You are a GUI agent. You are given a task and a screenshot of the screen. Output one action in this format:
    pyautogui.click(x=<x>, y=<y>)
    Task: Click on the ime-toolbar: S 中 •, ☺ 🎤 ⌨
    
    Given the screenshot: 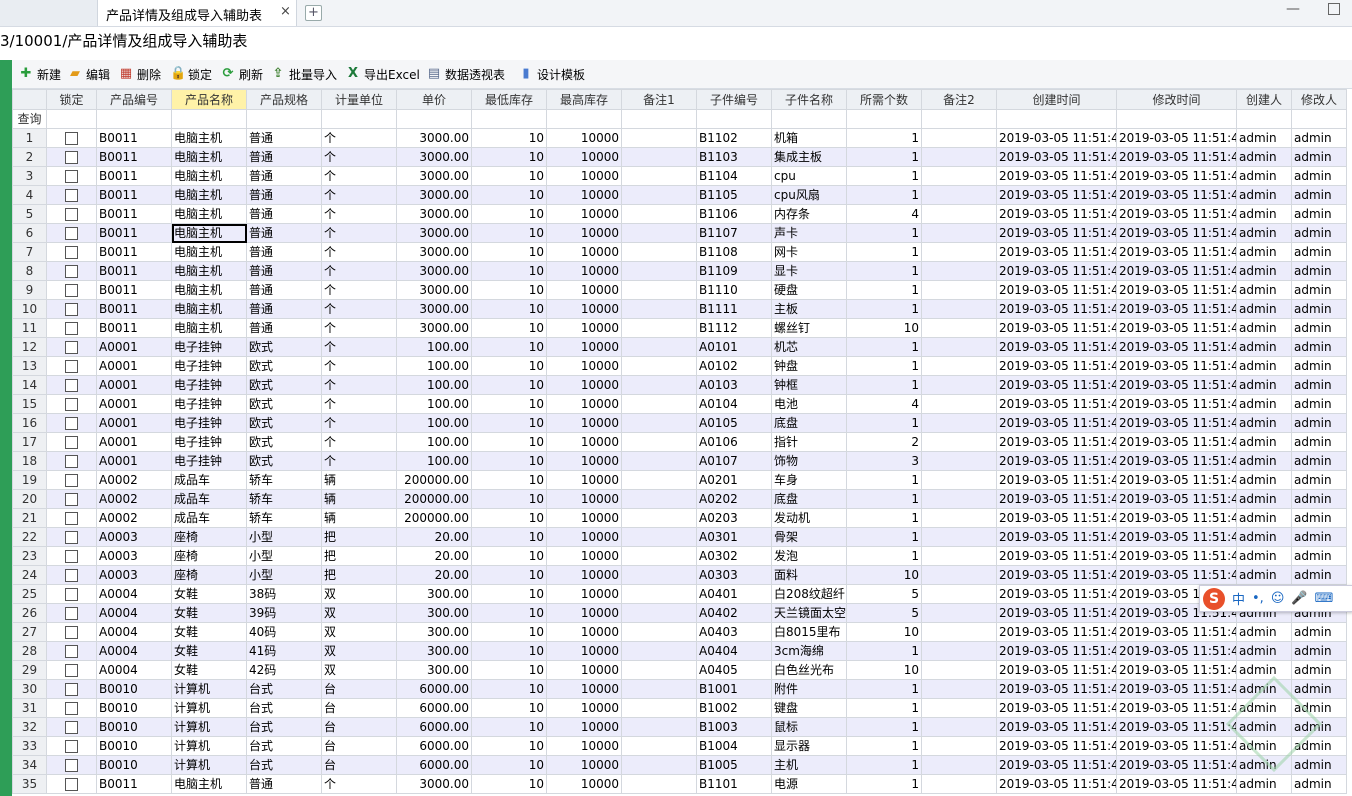 What is the action you would take?
    pyautogui.click(x=1275, y=598)
    